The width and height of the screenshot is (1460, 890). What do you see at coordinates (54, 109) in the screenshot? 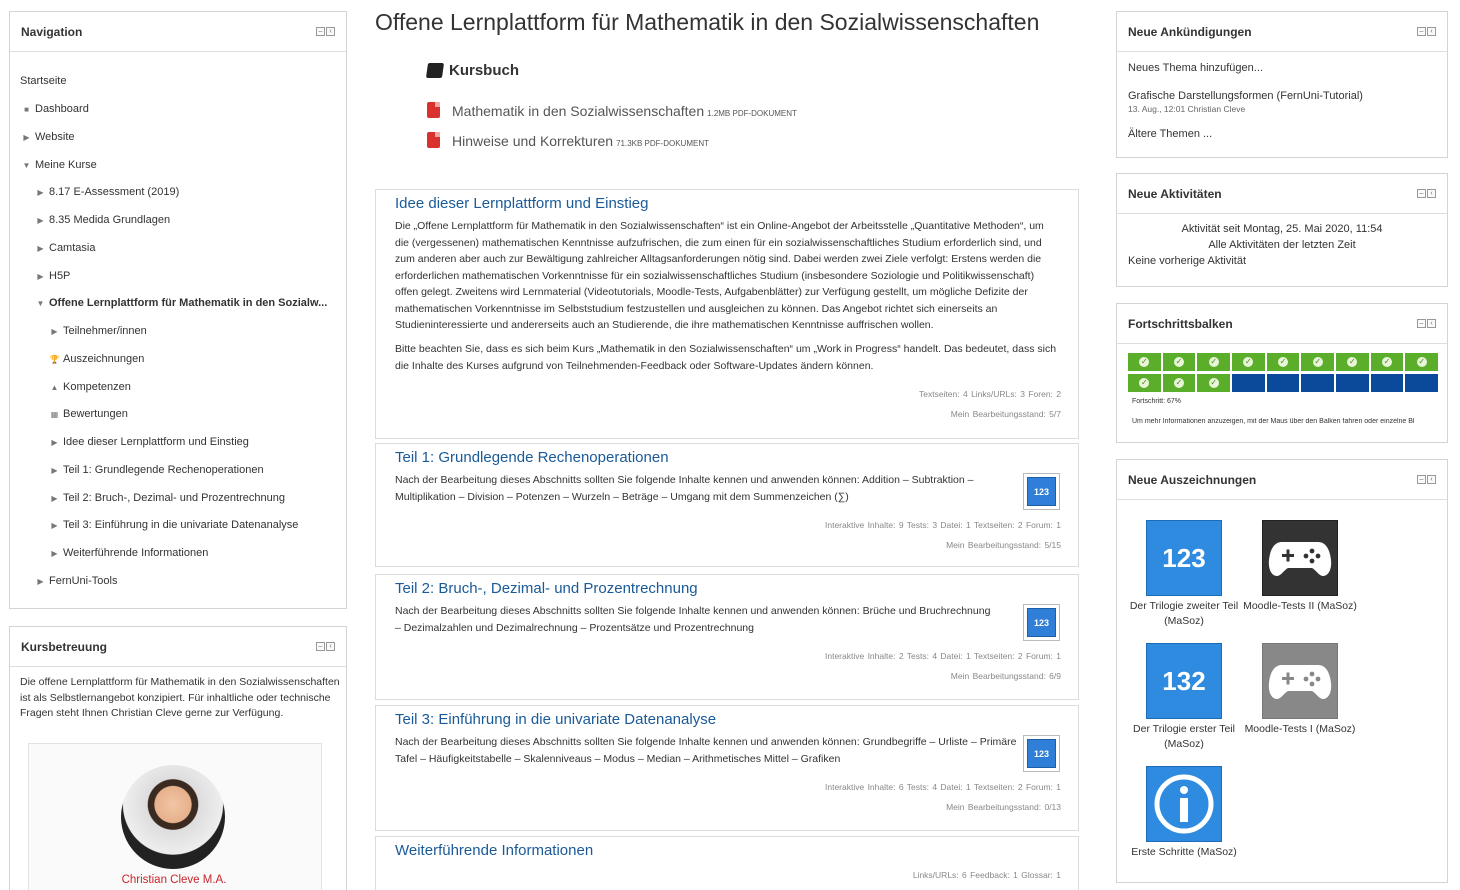
I see `nav-item-dashboard: ■ Dashboard` at bounding box center [54, 109].